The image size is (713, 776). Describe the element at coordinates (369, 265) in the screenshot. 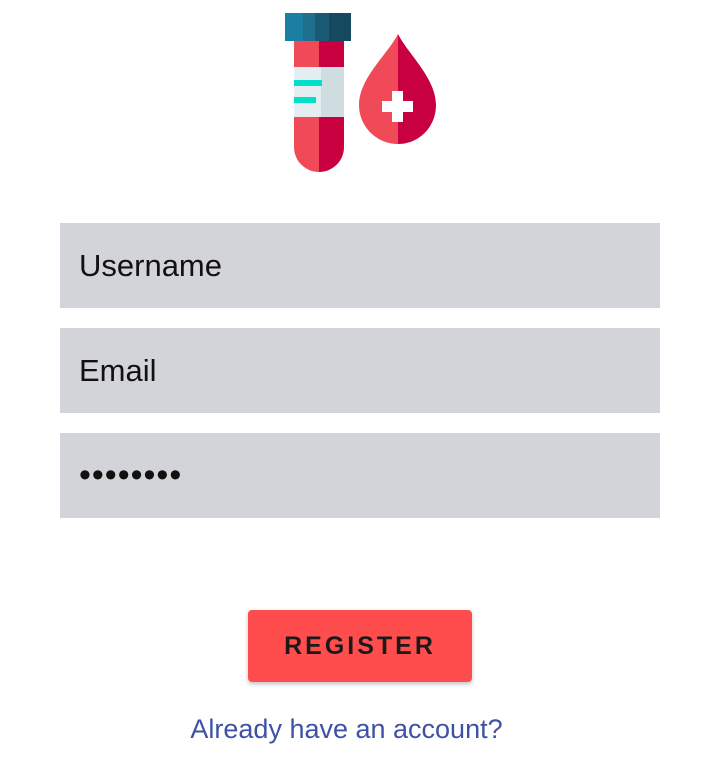

I see `username-input` at that location.